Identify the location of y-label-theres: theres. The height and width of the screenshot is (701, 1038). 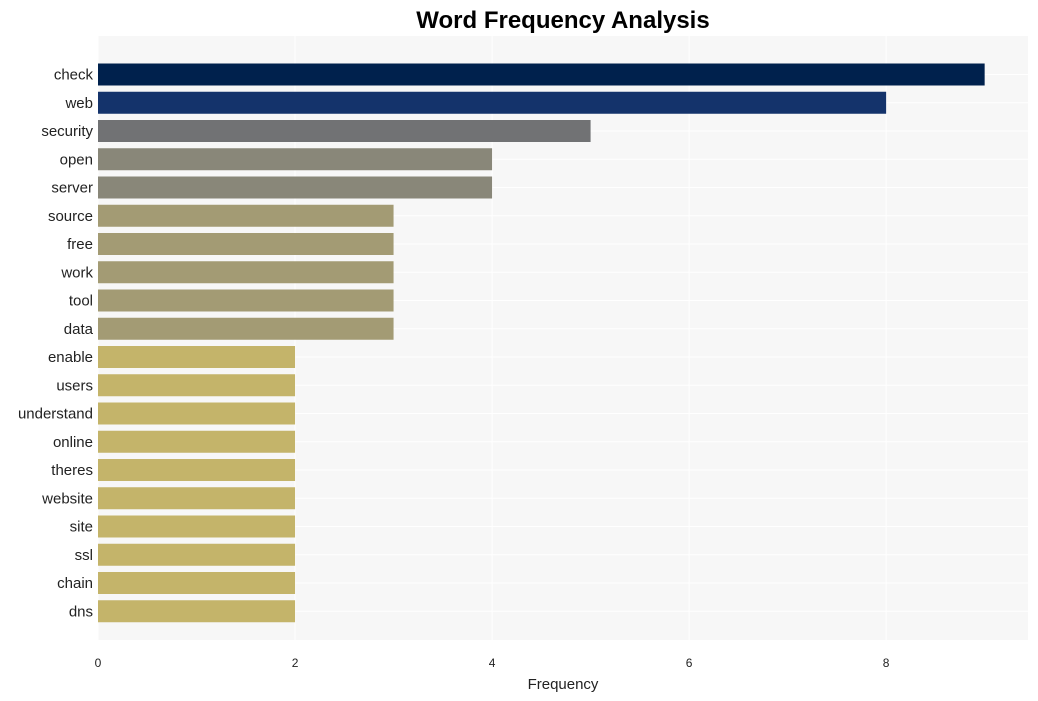
(72, 470).